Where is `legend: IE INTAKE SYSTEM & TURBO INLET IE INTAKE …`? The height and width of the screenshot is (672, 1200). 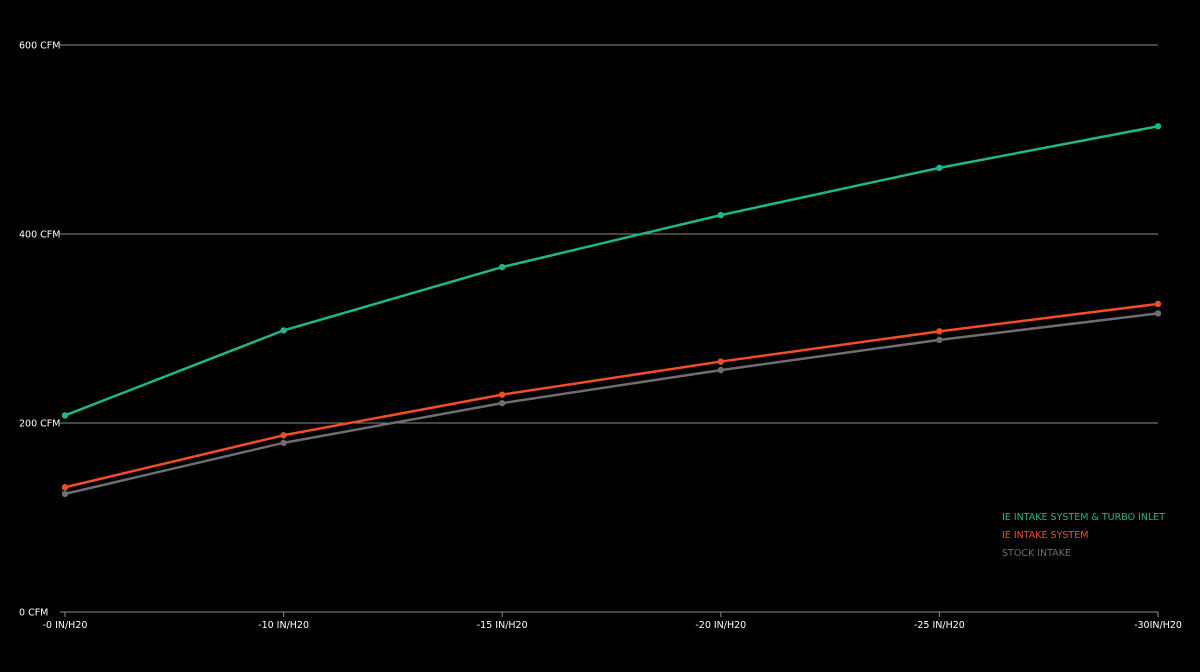 legend: IE INTAKE SYSTEM & TURBO INLET IE INTAKE … is located at coordinates (1083, 535).